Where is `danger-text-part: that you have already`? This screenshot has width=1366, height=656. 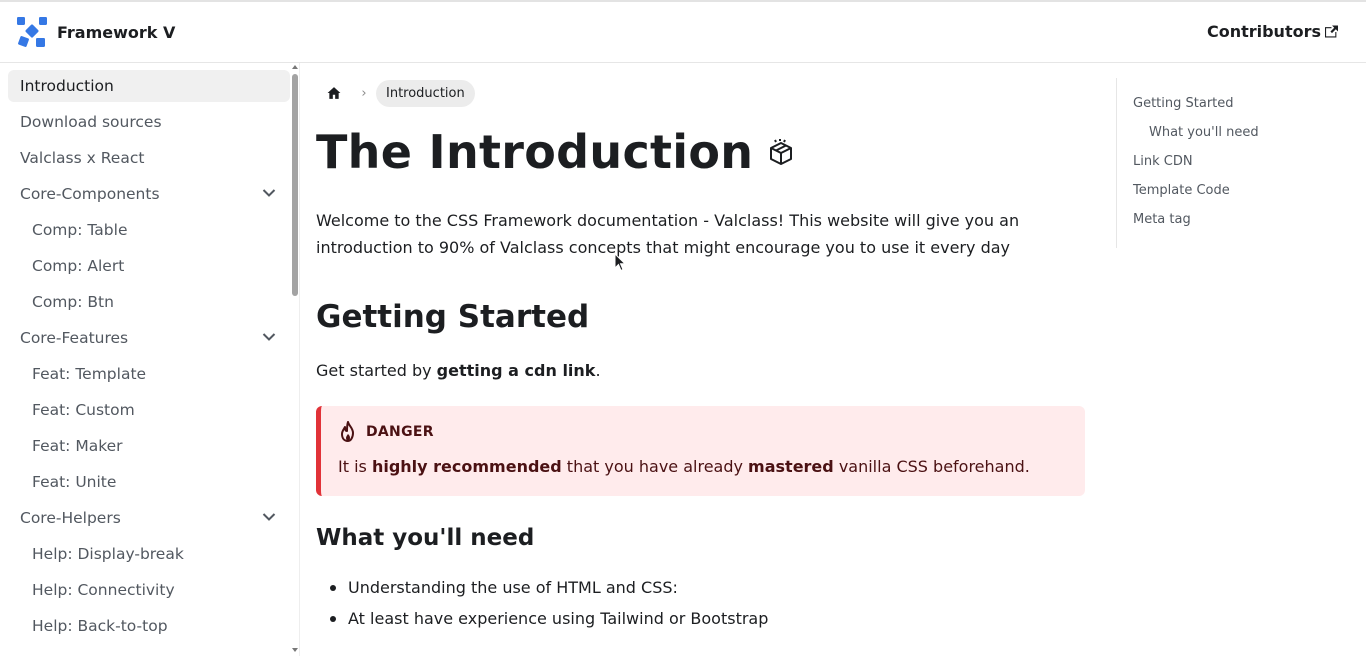
danger-text-part: that you have already is located at coordinates (655, 466).